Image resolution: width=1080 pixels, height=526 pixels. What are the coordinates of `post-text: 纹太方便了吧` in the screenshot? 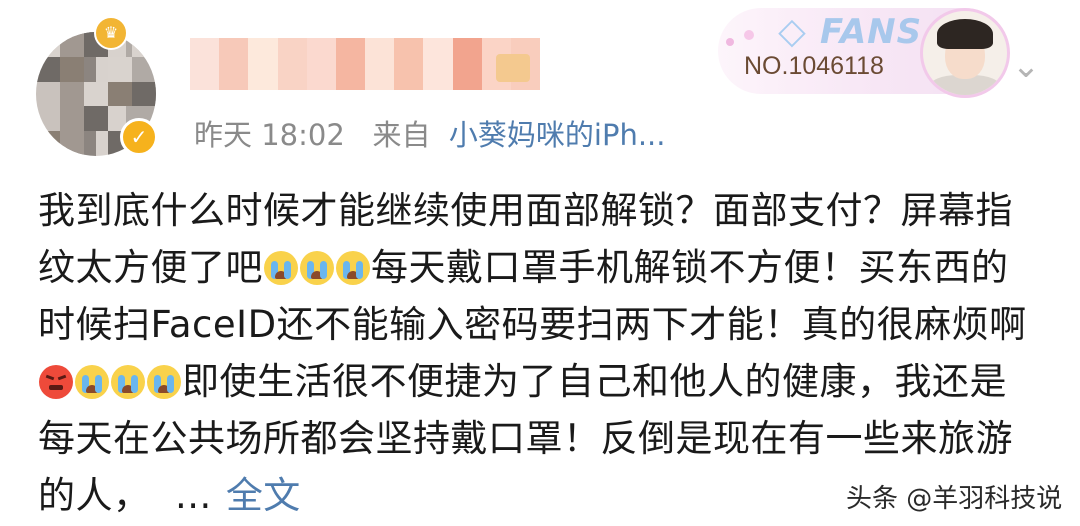 It's located at (150, 267).